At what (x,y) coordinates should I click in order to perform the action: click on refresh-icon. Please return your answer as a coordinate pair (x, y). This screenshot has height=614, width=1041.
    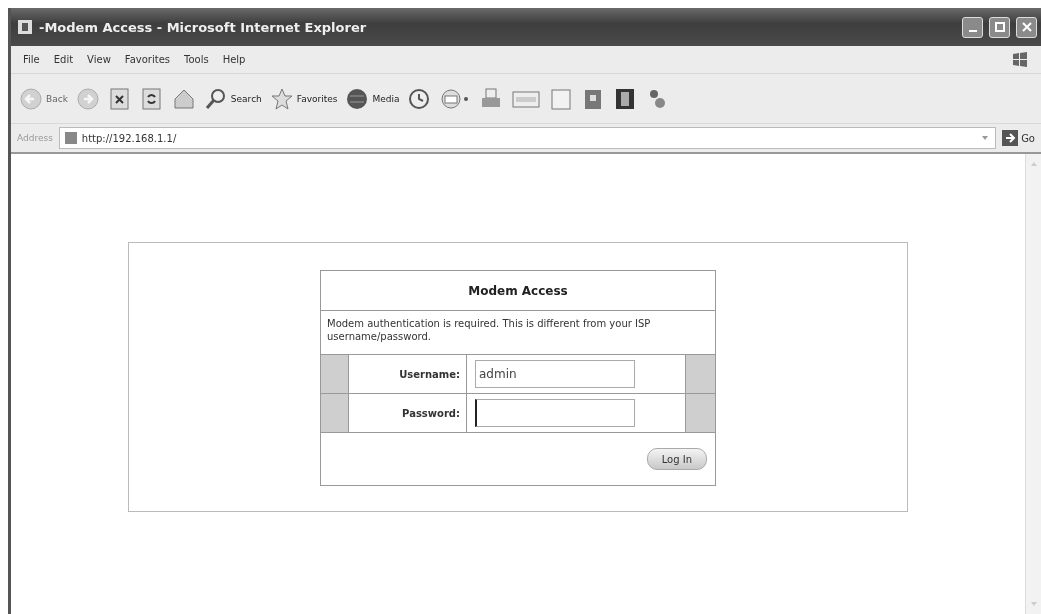
    Looking at the image, I should click on (151, 98).